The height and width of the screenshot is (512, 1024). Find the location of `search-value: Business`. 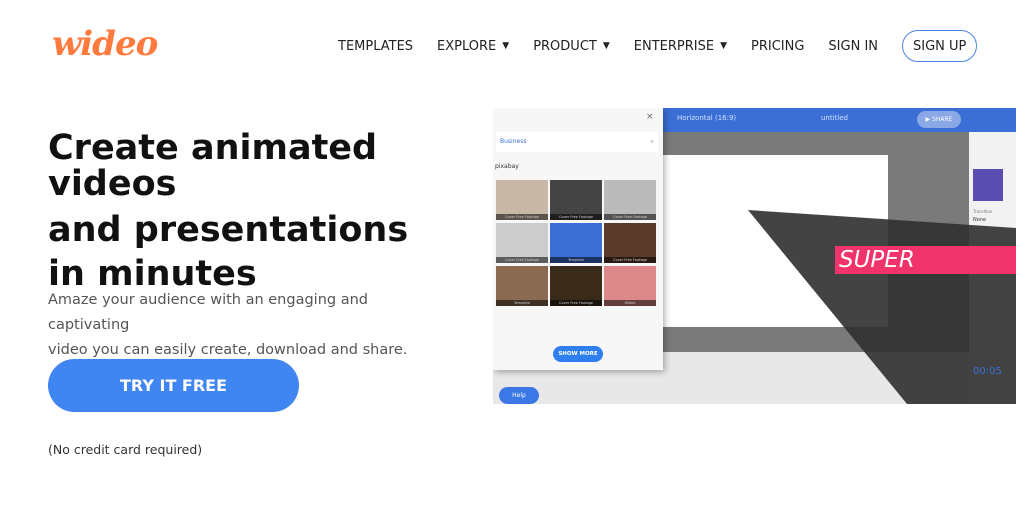

search-value: Business is located at coordinates (513, 141).